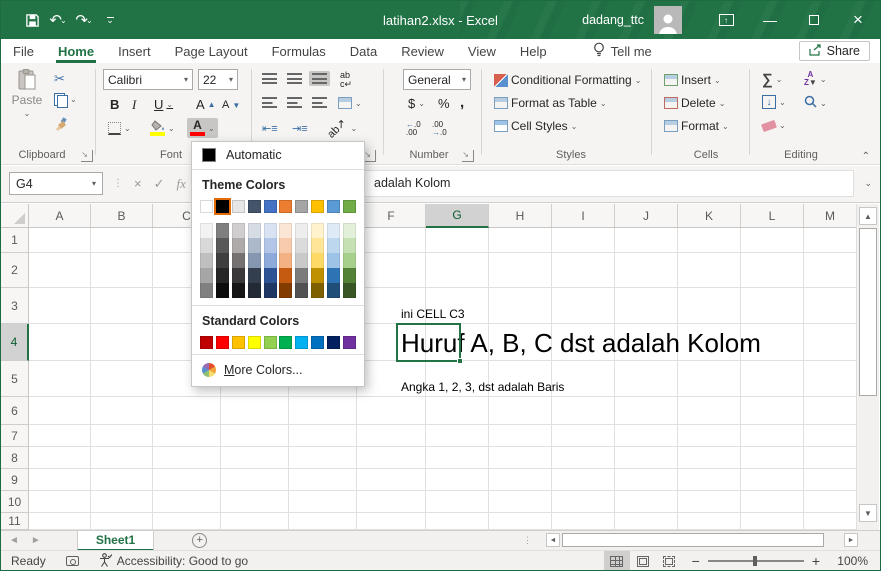  I want to click on theme-color-swatch-E7E6E6, so click(238, 206).